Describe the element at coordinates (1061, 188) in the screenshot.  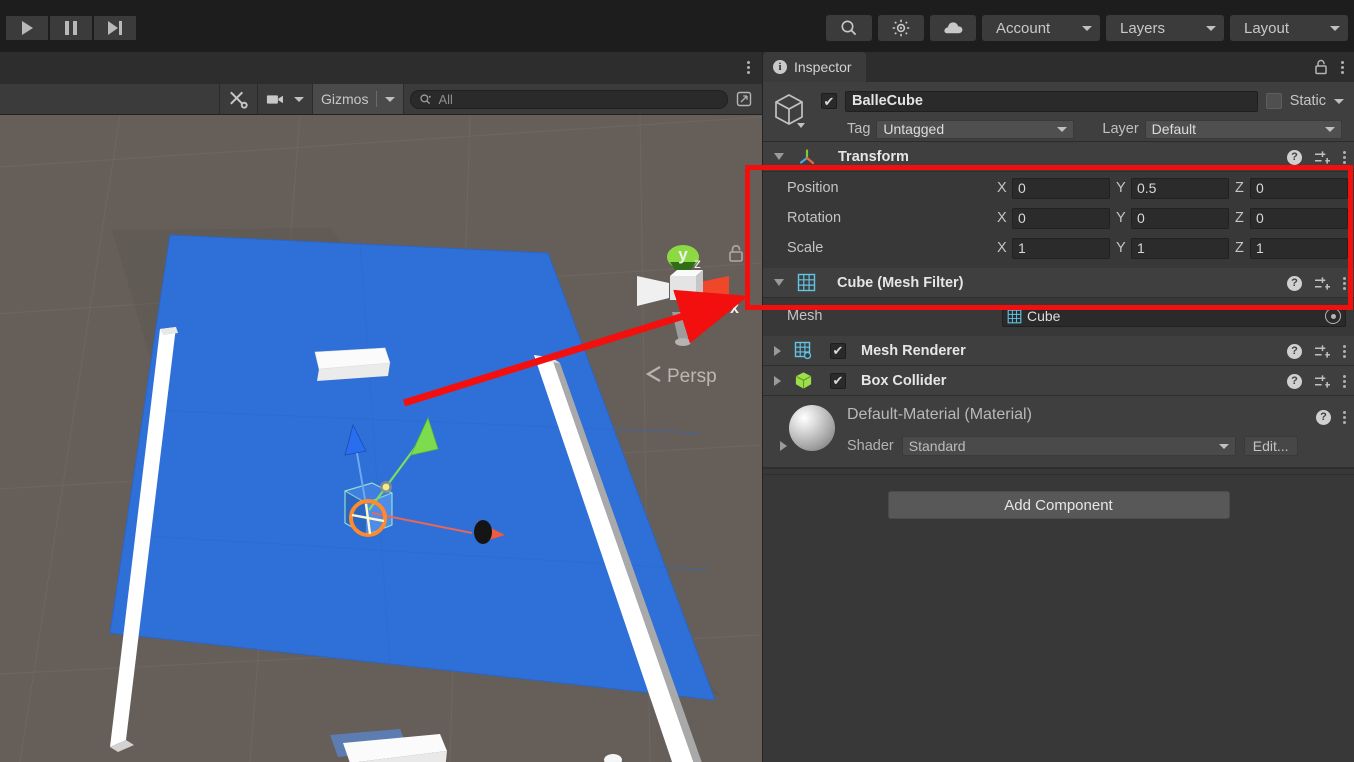
I see `position-x-input: 0` at that location.